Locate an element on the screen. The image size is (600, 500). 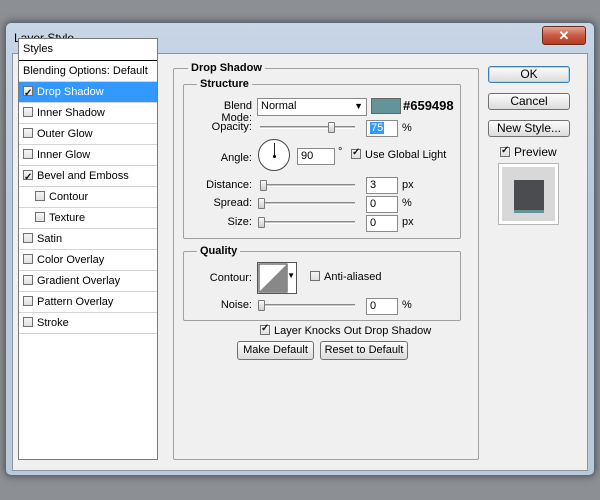
anti-aliased-label: Anti-aliased is located at coordinates (353, 277).